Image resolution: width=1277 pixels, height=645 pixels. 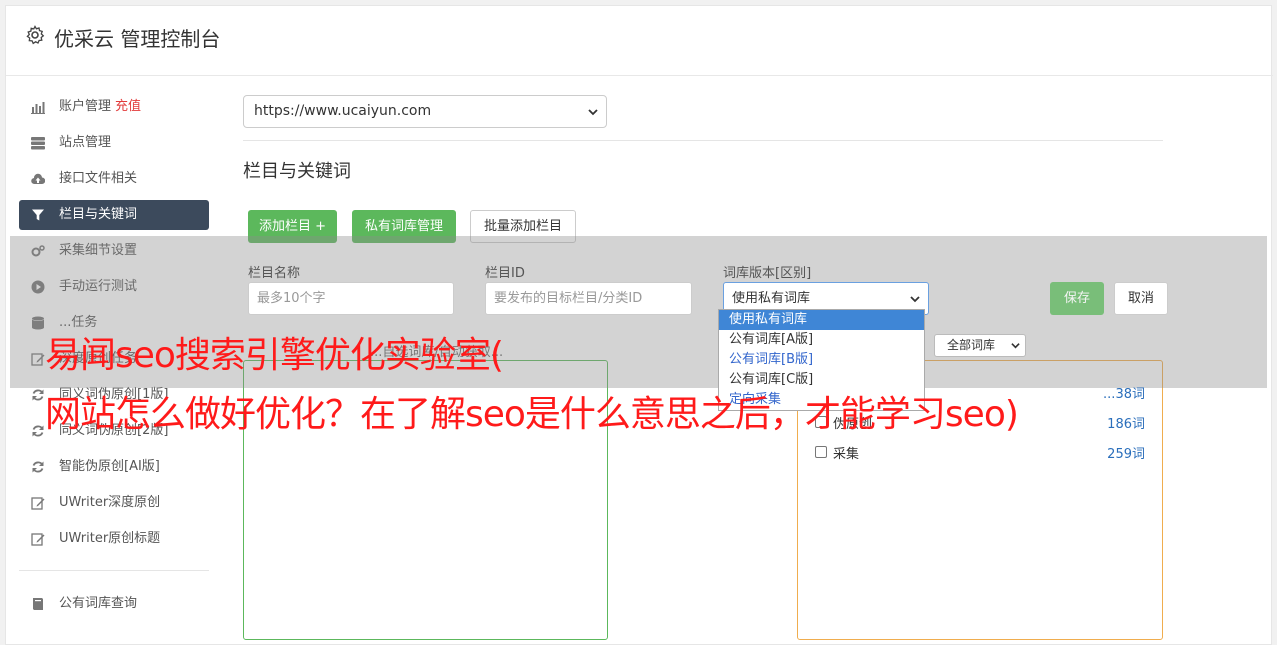 I want to click on sidebar-item-label: 智能伪原创[AI版], so click(x=109, y=466).